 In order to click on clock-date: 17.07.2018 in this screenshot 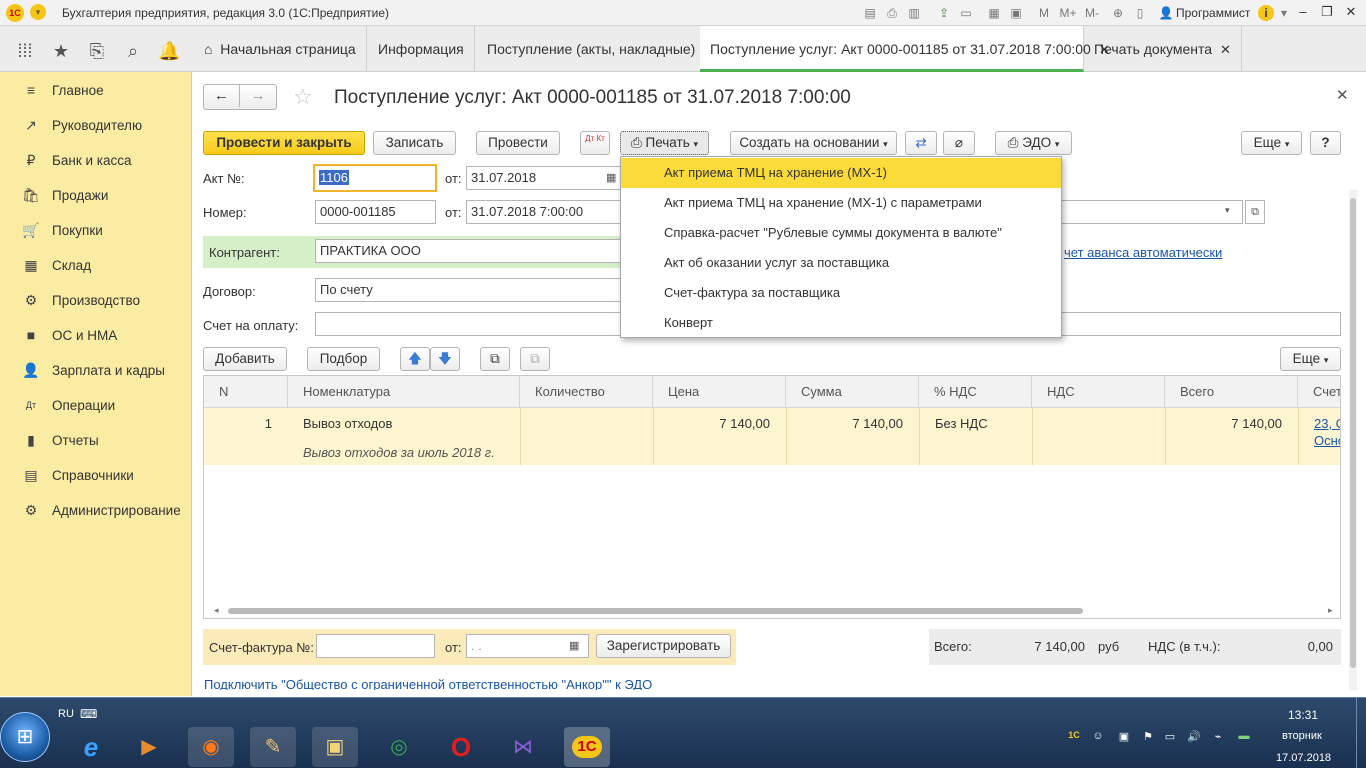, I will do `click(1303, 758)`.